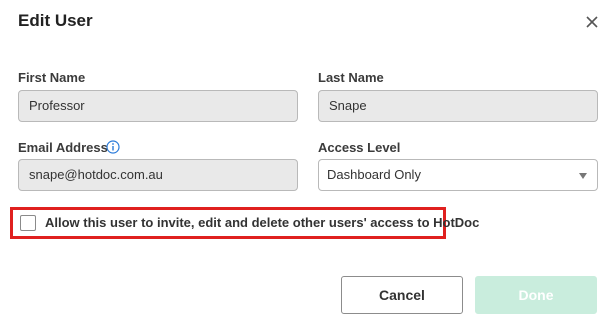 Image resolution: width=611 pixels, height=332 pixels. What do you see at coordinates (113, 147) in the screenshot?
I see `info-icon` at bounding box center [113, 147].